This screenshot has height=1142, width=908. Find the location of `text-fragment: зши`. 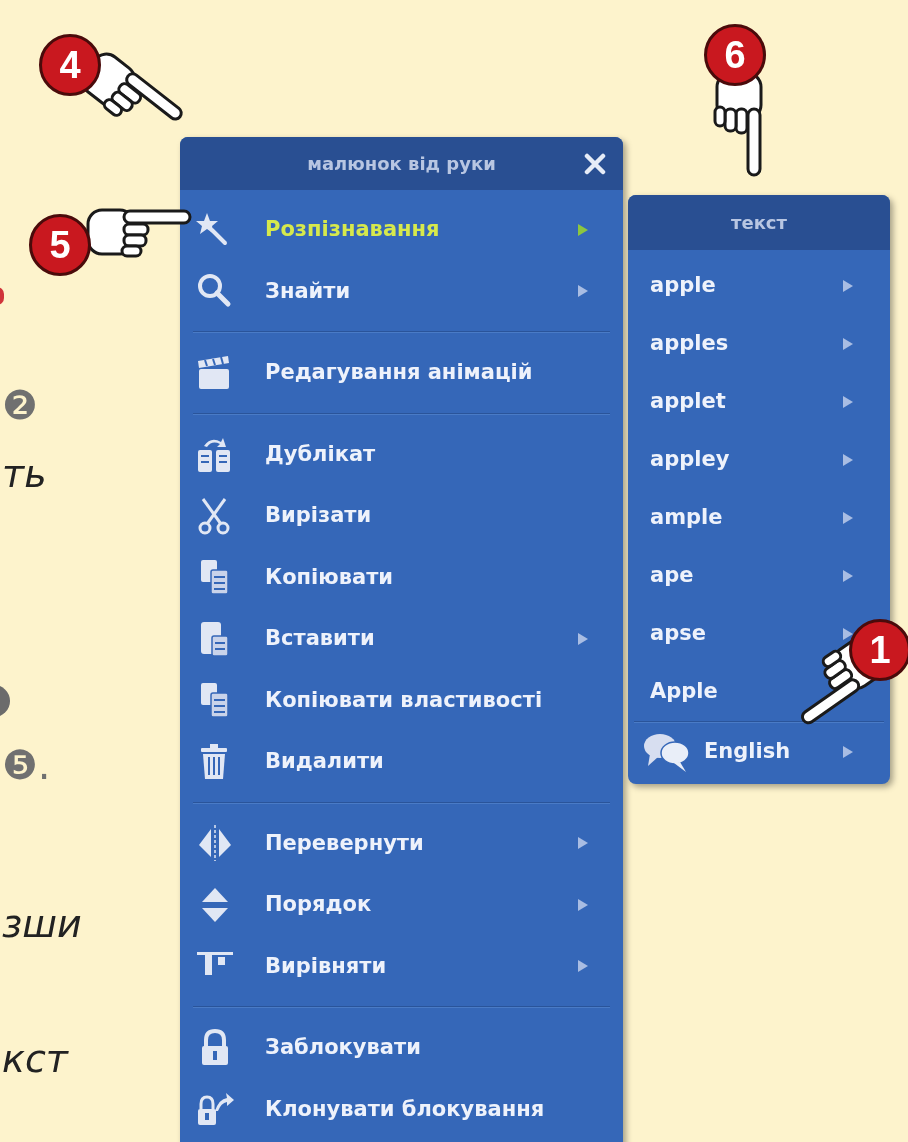

text-fragment: зши is located at coordinates (42, 924).